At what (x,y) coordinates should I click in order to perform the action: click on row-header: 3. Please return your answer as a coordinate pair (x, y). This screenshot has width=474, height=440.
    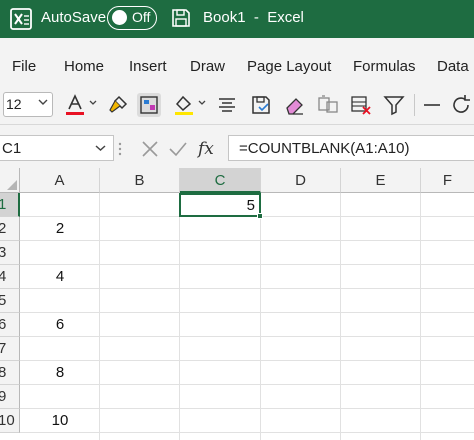
    Looking at the image, I should click on (10, 253).